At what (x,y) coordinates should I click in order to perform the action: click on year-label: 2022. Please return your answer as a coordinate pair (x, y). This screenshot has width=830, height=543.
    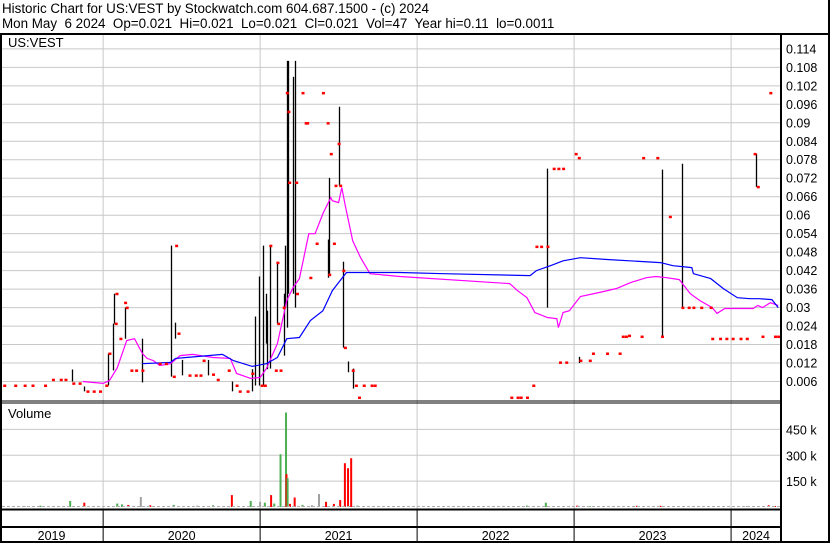
    Looking at the image, I should click on (496, 536).